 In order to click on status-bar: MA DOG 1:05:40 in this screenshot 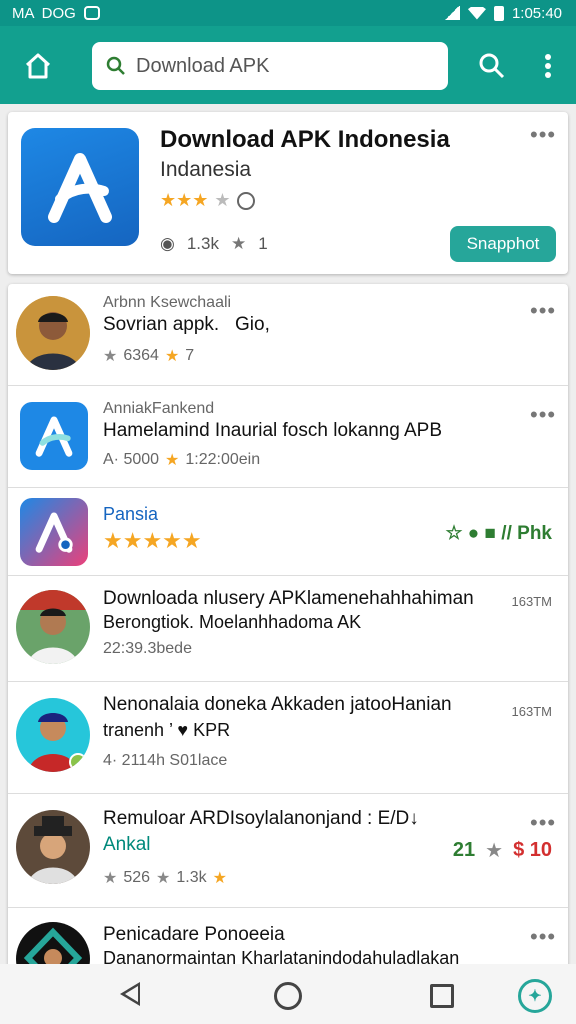, I will do `click(288, 13)`.